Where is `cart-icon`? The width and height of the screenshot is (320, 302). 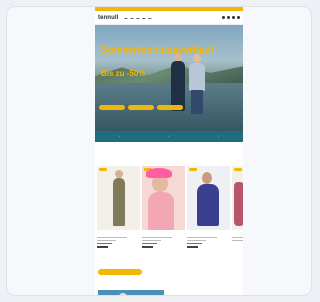 cart-icon is located at coordinates (238, 17).